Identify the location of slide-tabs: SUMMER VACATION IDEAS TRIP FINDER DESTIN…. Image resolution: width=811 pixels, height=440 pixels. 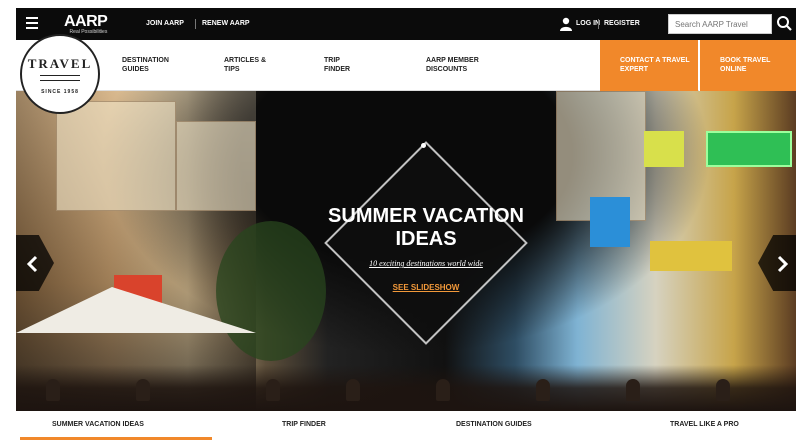
(406, 425).